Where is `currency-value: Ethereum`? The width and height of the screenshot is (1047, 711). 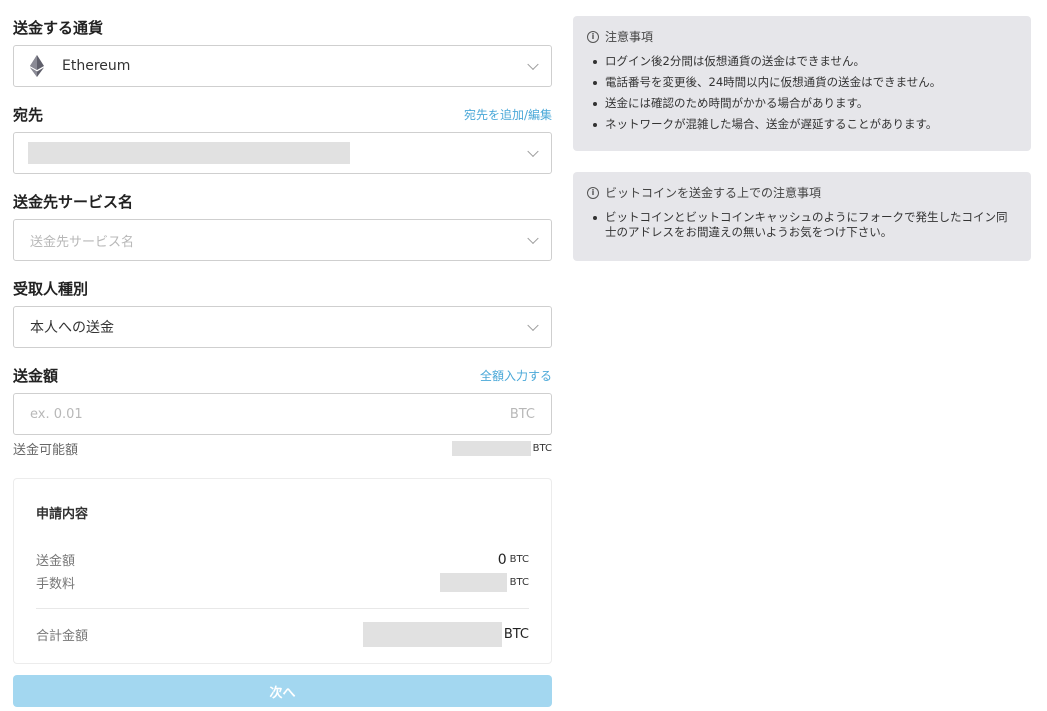 currency-value: Ethereum is located at coordinates (96, 66).